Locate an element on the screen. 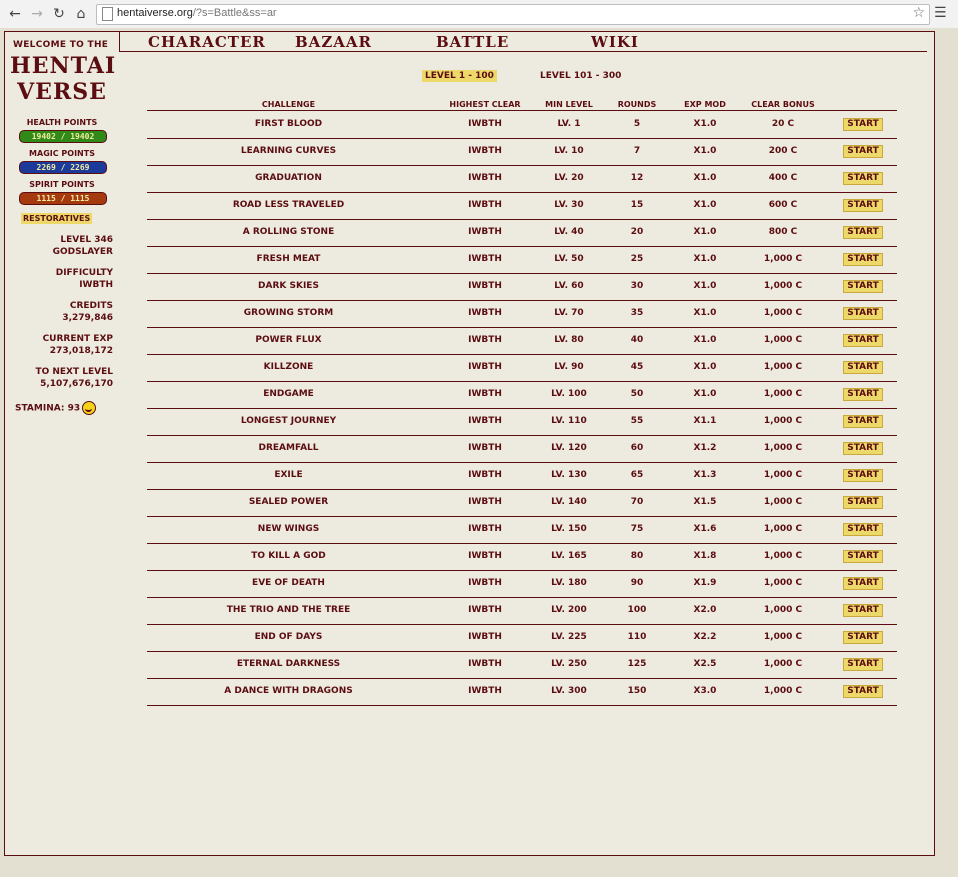 This screenshot has height=877, width=958. table-row: KILLZONE IWBTH LV. 90 45 X1.0 1,000 C START is located at coordinates (522, 368).